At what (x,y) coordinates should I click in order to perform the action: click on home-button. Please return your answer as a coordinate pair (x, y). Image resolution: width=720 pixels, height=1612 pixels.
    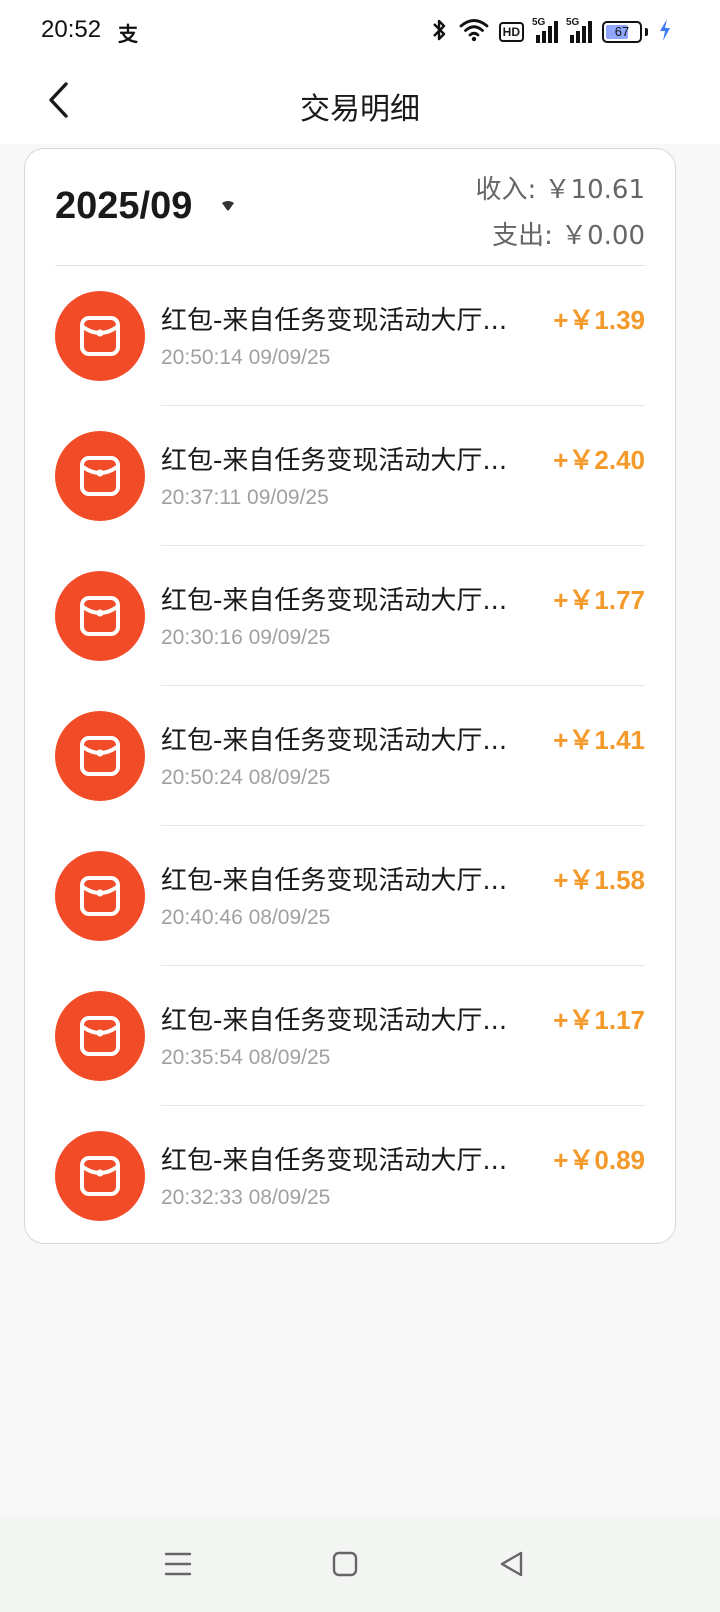
    Looking at the image, I should click on (345, 1566).